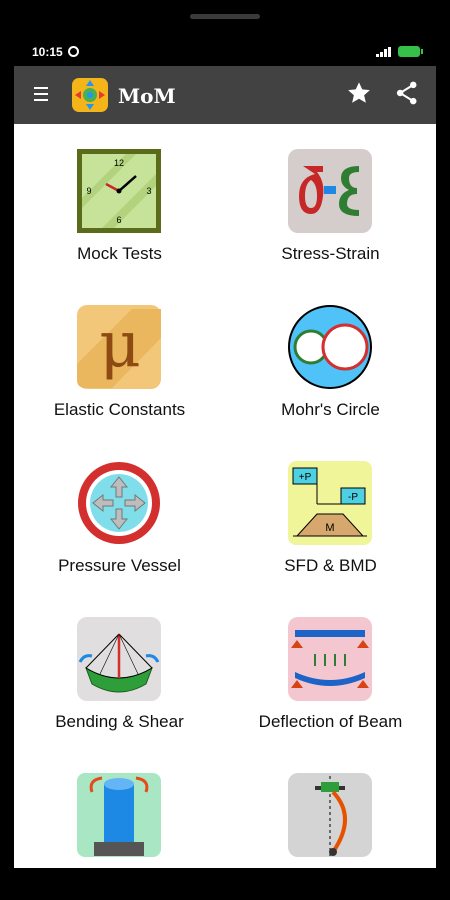 Image resolution: width=450 pixels, height=900 pixels. Describe the element at coordinates (330, 347) in the screenshot. I see `mohrs-circle-icon` at that location.